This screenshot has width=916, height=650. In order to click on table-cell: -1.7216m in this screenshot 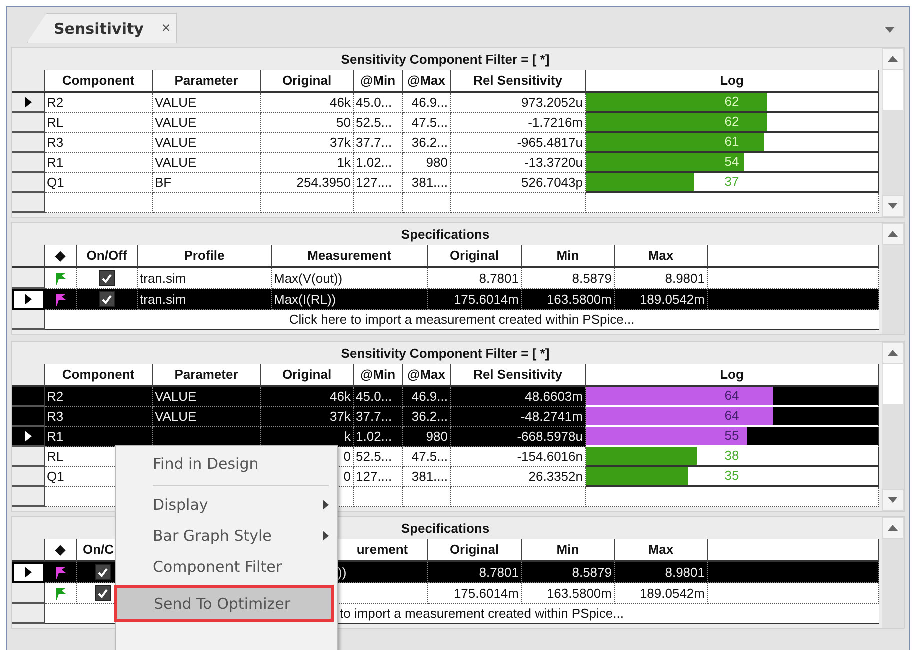, I will do `click(518, 123)`.